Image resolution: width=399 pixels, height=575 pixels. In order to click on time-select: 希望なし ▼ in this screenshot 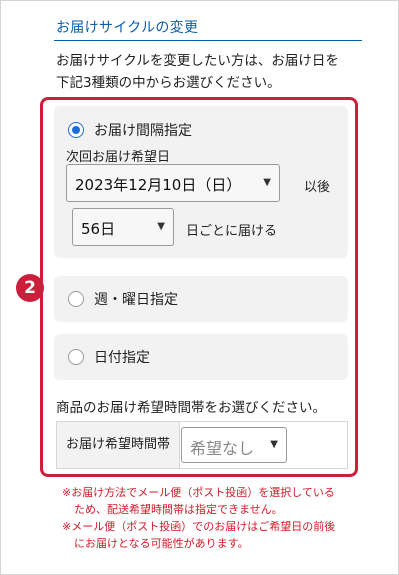, I will do `click(234, 445)`.